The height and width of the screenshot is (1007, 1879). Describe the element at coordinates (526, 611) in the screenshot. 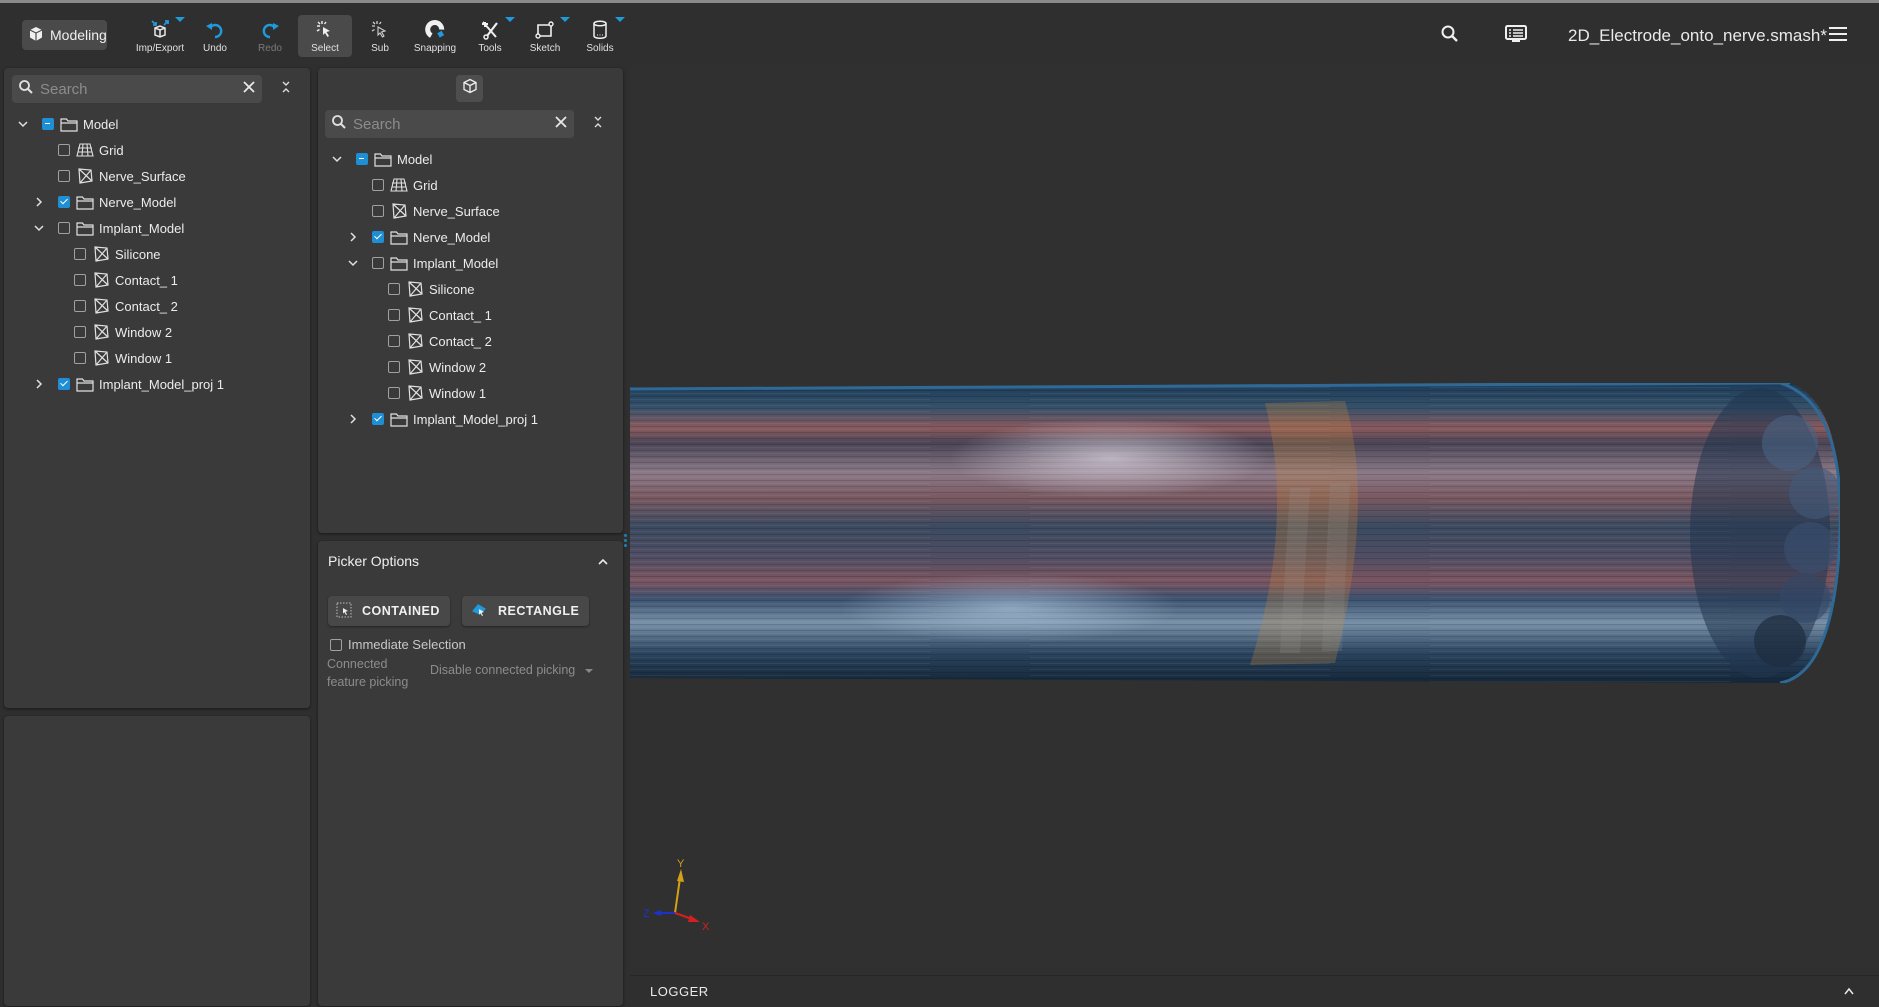

I see `rectangle-mode-button: RECTANGLE` at that location.